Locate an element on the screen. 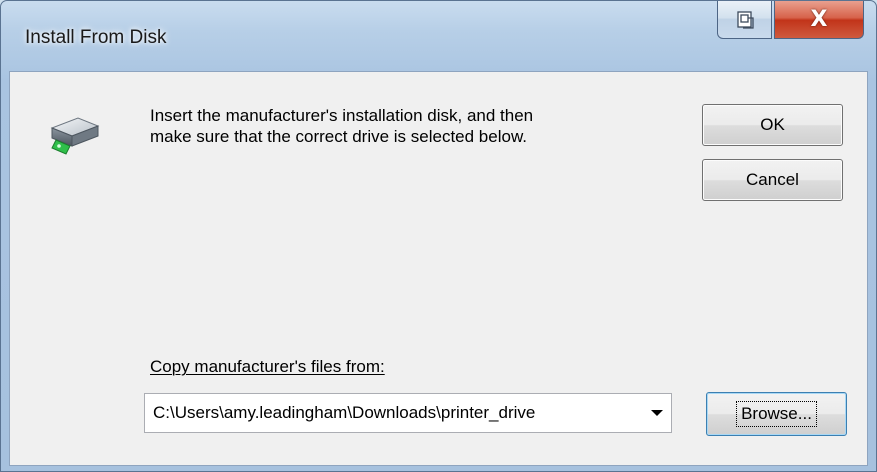 The height and width of the screenshot is (472, 877). chevron-down-icon is located at coordinates (657, 413).